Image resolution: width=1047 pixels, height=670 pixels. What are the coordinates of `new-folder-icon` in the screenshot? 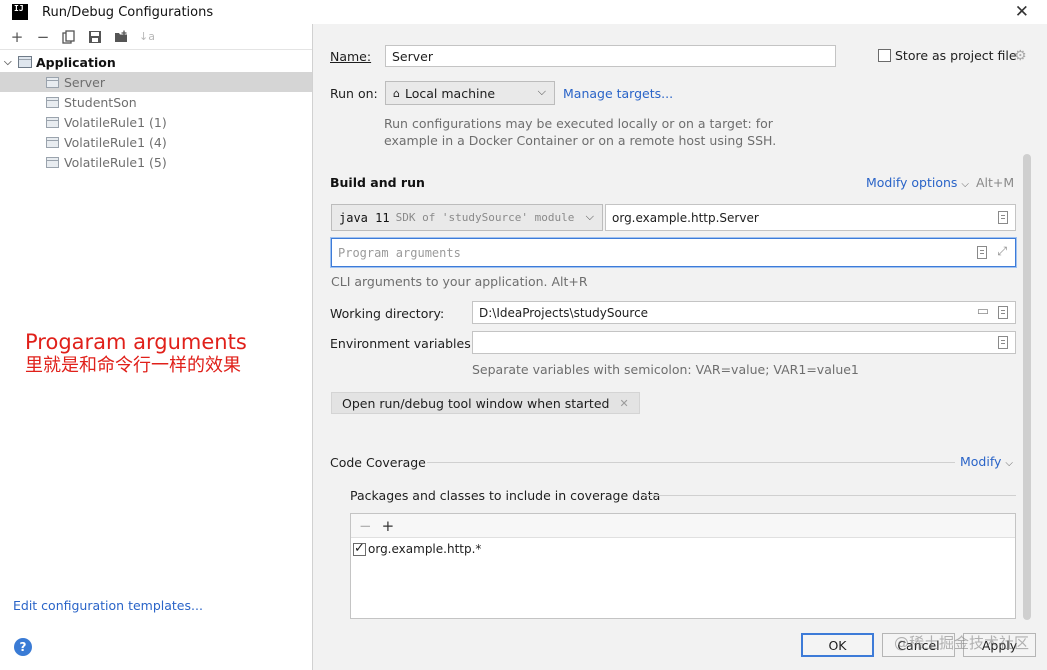 It's located at (121, 37).